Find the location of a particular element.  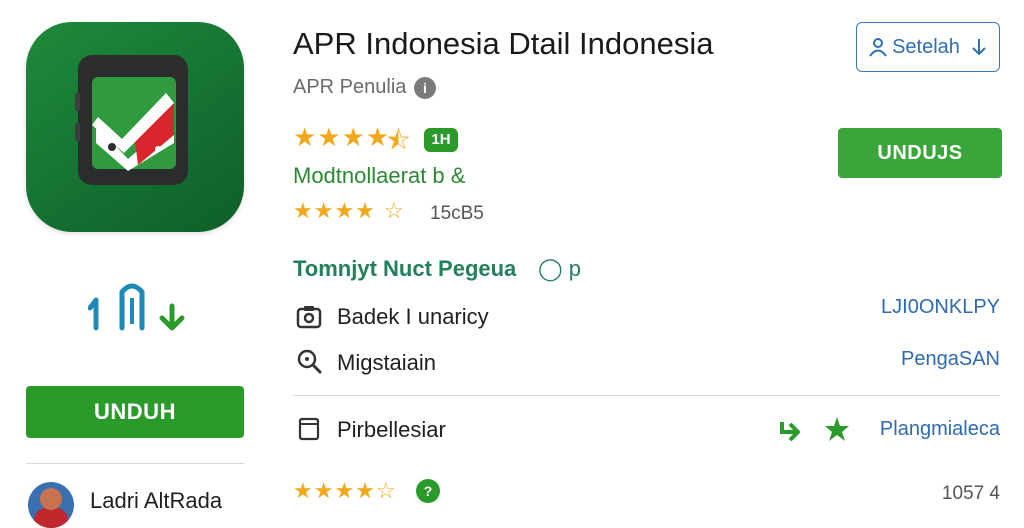

user-icon is located at coordinates (878, 47).